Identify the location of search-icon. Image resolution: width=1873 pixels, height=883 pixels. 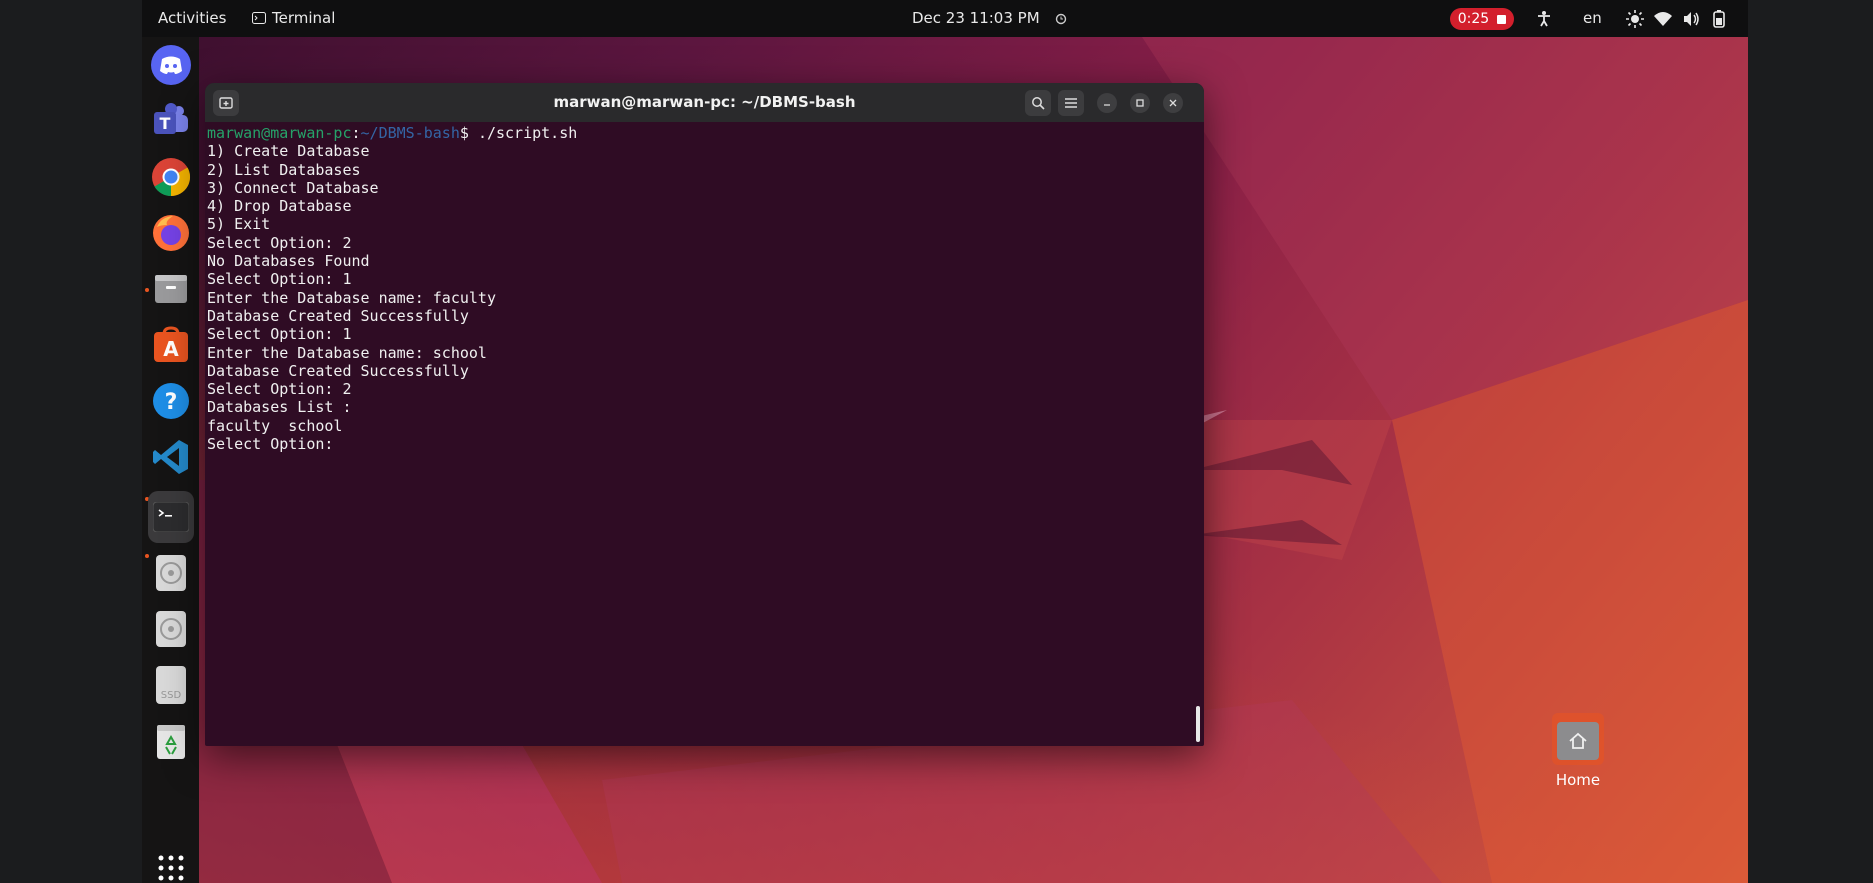
(1038, 103).